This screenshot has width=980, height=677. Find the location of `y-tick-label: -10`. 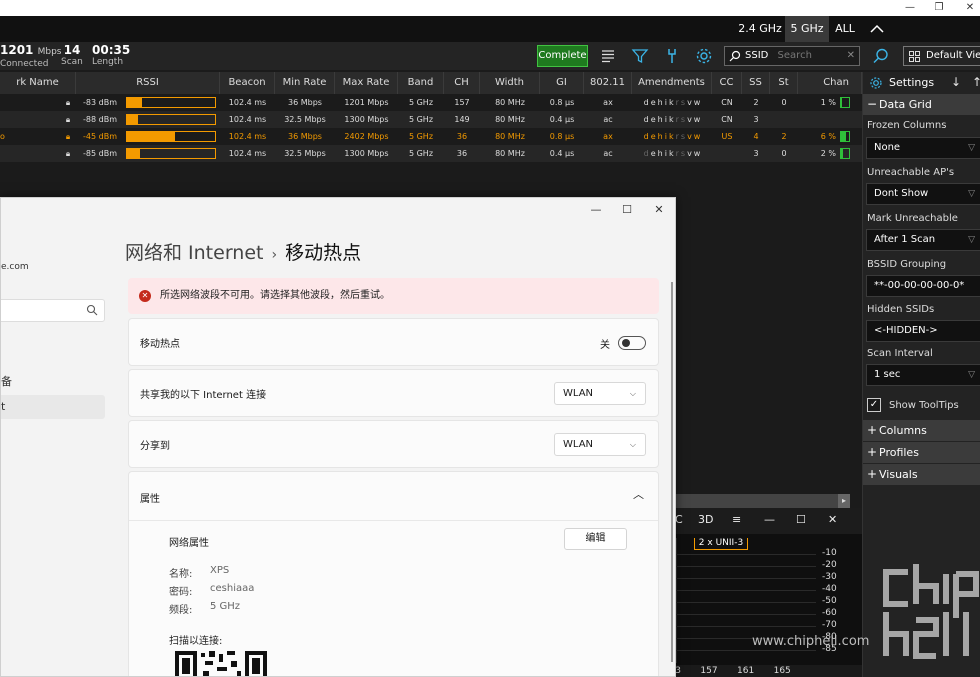

y-tick-label: -10 is located at coordinates (829, 553).